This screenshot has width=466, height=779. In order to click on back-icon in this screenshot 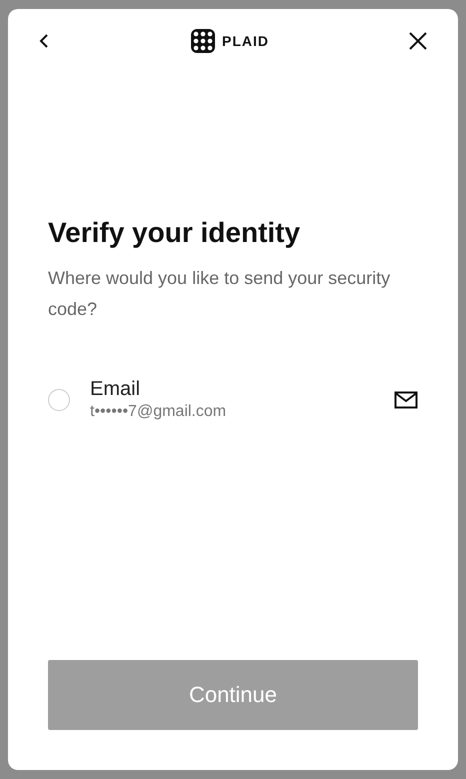, I will do `click(44, 41)`.